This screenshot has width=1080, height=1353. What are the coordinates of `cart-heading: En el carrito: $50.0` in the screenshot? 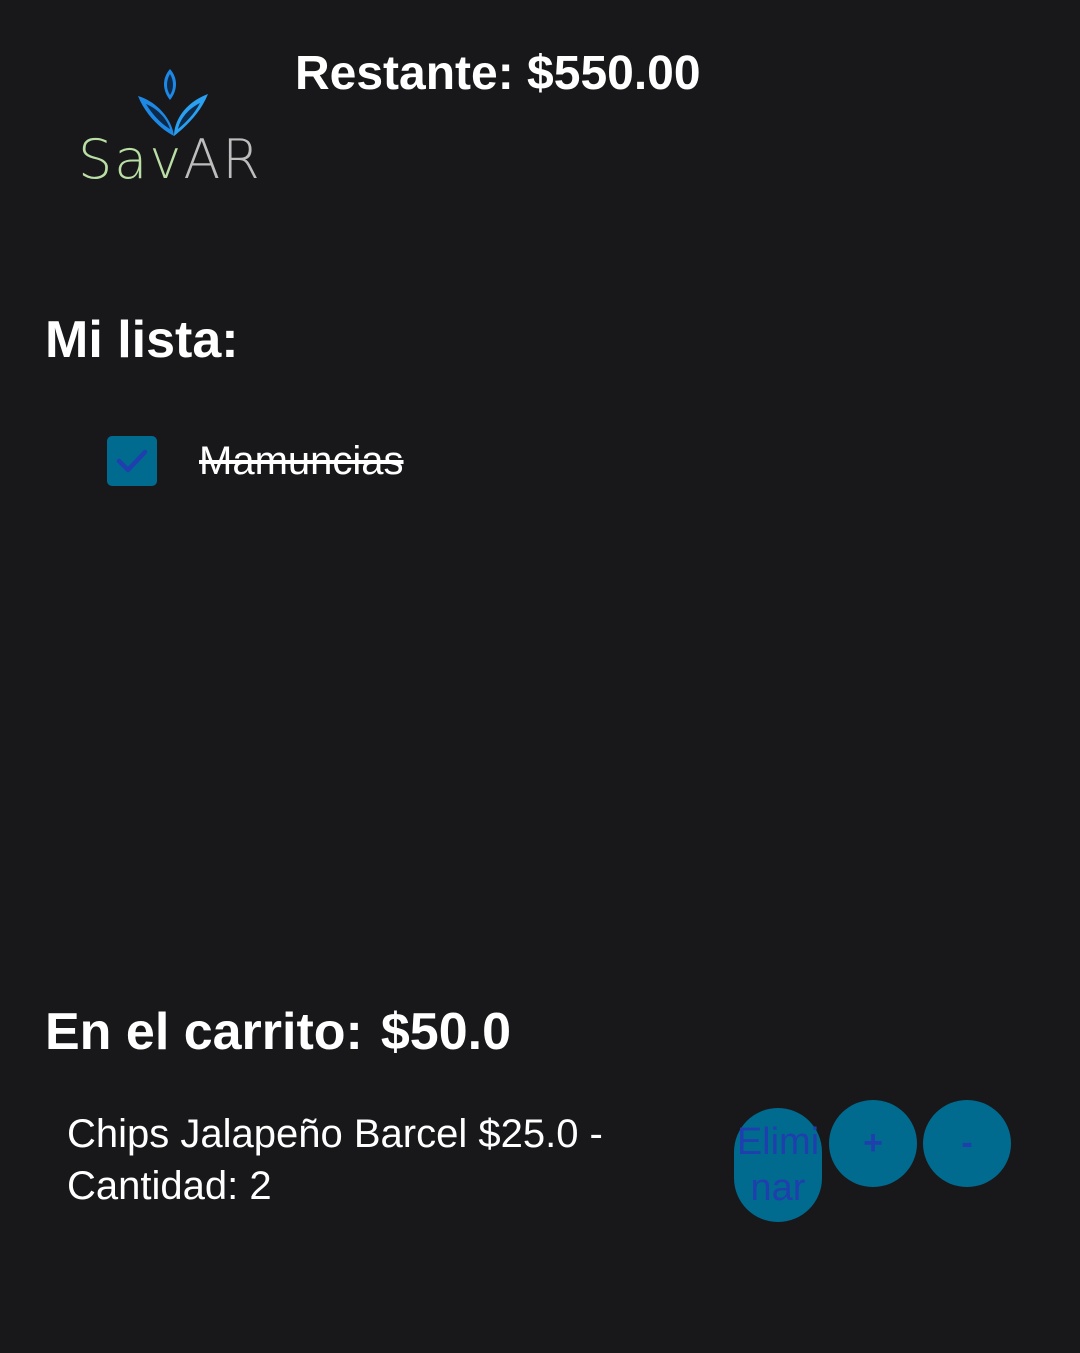 It's located at (278, 1032).